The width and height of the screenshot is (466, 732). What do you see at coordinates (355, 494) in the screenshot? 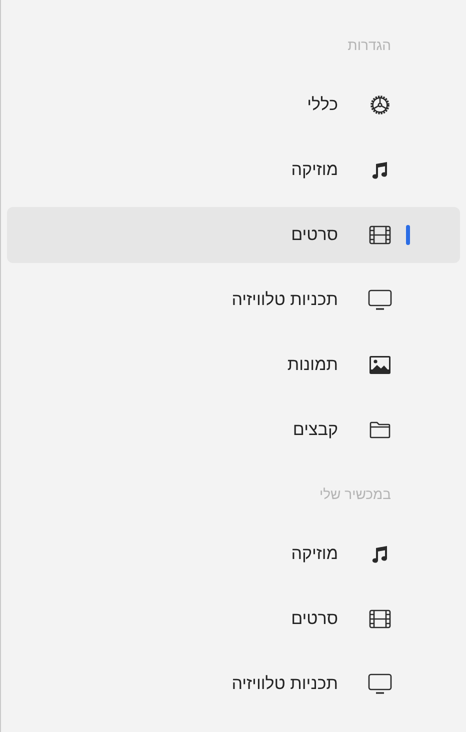
I see `section-header: במכשיר שלי` at bounding box center [355, 494].